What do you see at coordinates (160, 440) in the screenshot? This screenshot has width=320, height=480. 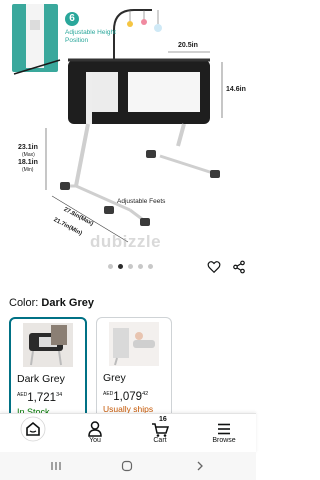 I see `nav-cart-label: Cart` at bounding box center [160, 440].